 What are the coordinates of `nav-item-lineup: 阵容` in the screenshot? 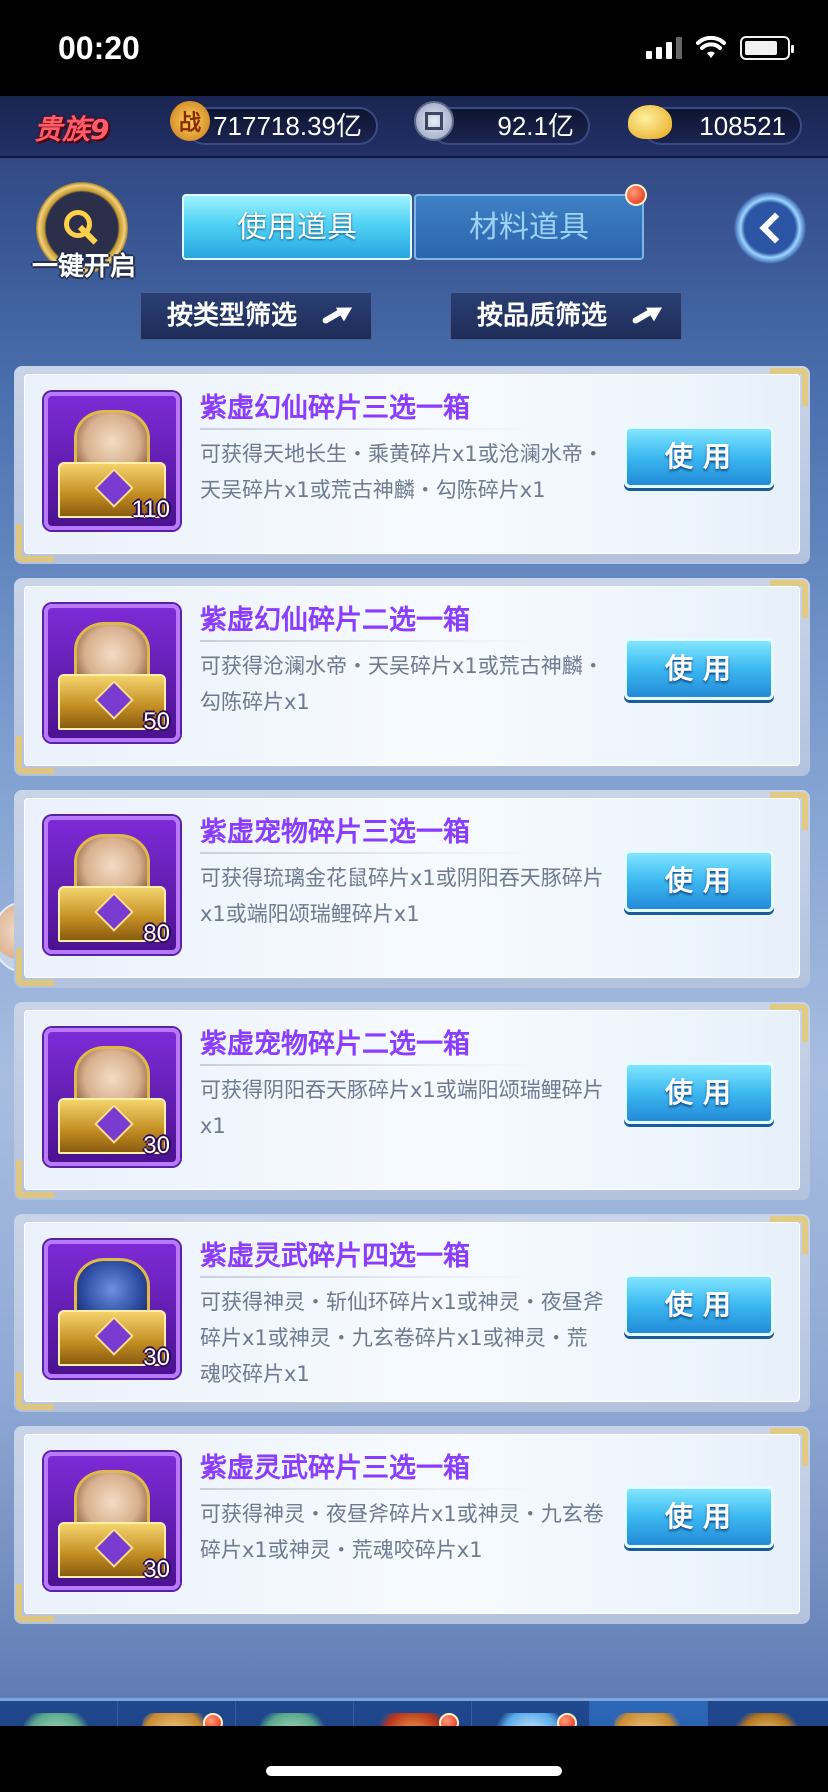 It's located at (177, 1713).